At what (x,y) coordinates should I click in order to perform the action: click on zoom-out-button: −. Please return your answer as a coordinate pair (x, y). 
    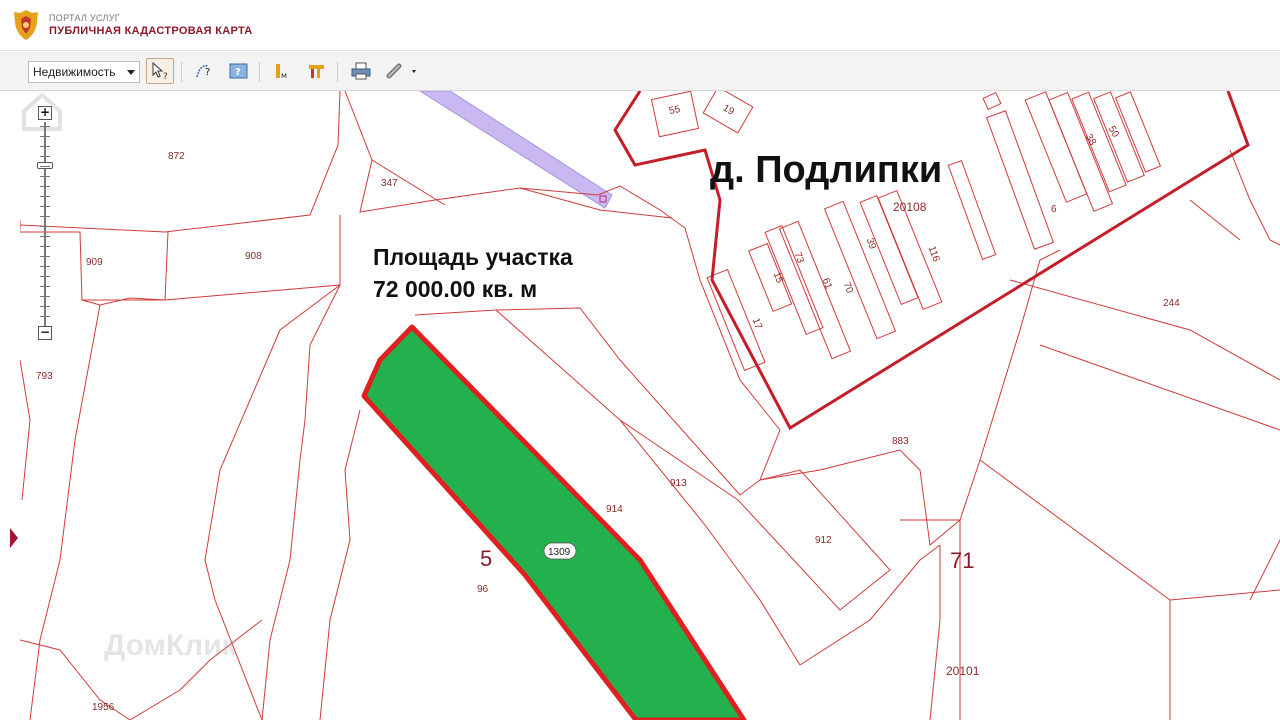
    Looking at the image, I should click on (45, 333).